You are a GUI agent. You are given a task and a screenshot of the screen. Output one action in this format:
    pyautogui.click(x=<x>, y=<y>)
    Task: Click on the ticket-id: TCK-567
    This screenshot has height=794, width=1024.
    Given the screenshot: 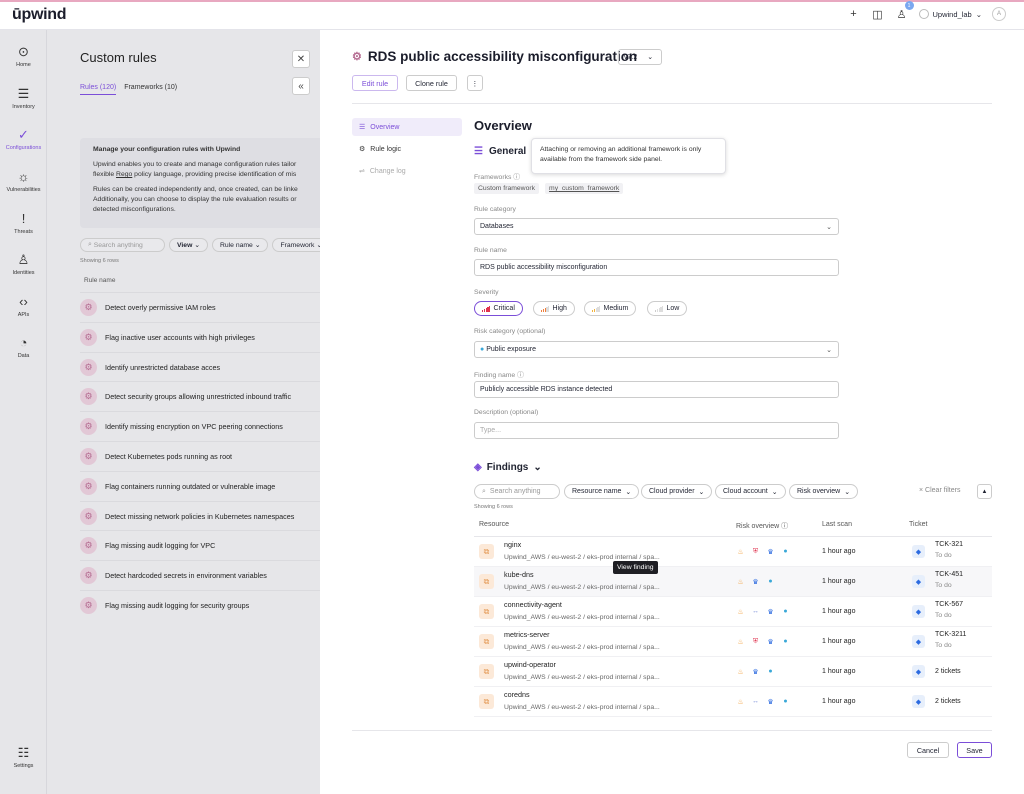 What is the action you would take?
    pyautogui.click(x=949, y=604)
    